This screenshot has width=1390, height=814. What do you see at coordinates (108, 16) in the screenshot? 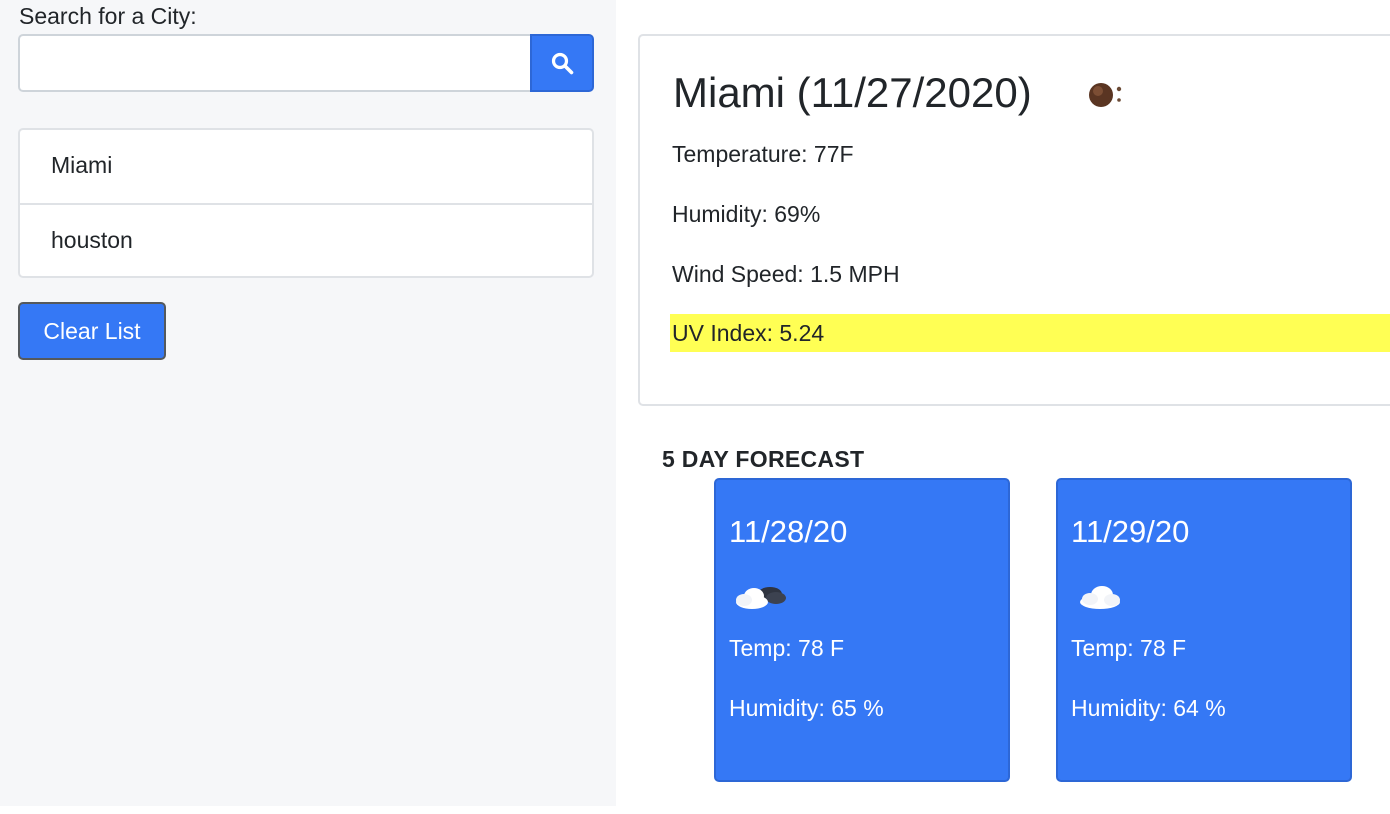
I see `search-label: Search for a City:` at bounding box center [108, 16].